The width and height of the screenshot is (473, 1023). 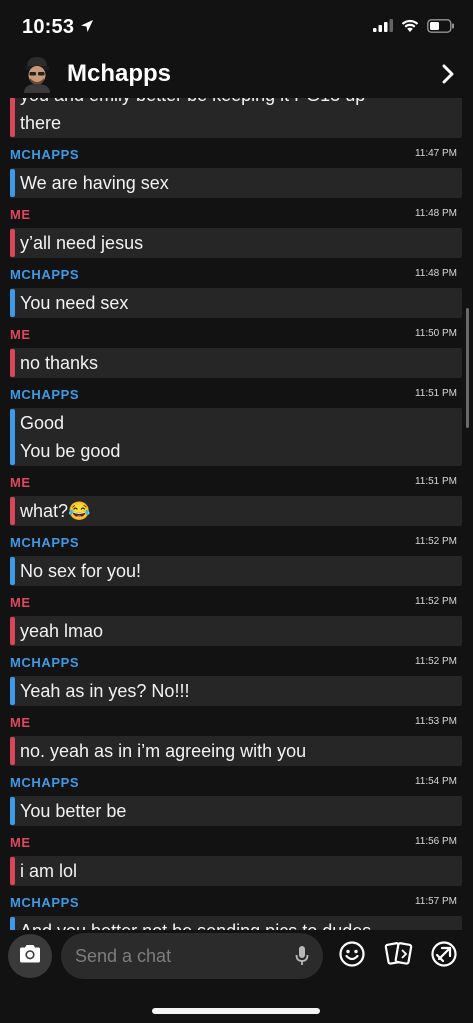 I want to click on message-bubble: We are having sex, so click(x=236, y=183).